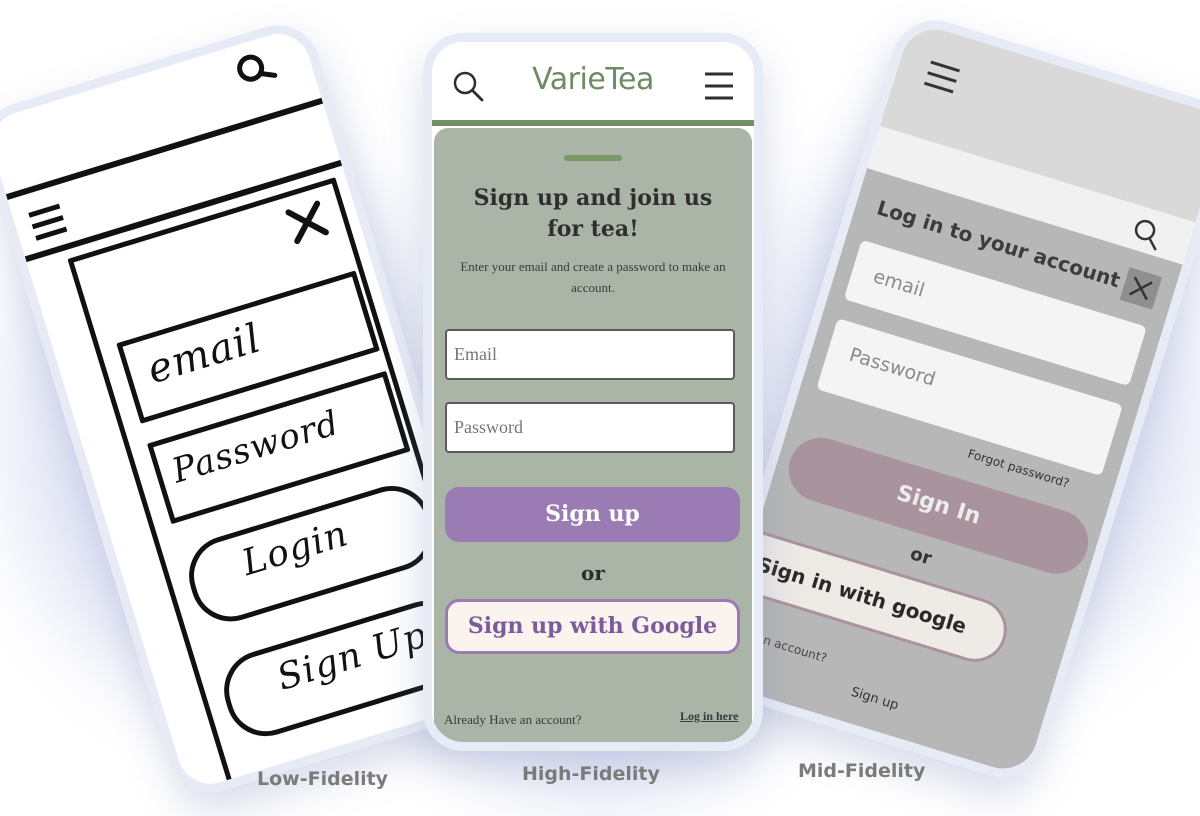 The height and width of the screenshot is (816, 1200). I want to click on caption-high-fidelity: High-Fidelity, so click(591, 774).